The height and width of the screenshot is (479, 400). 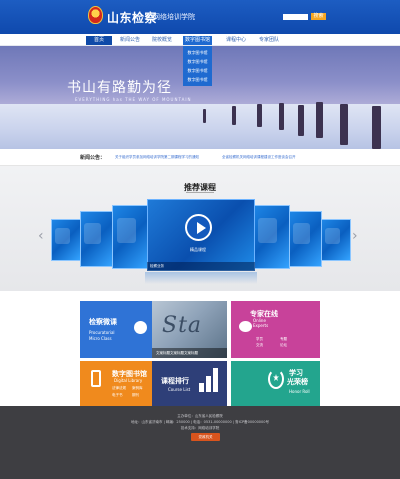 I want to click on footer-line: 主办单位：山东省人民检察院, so click(x=200, y=416).